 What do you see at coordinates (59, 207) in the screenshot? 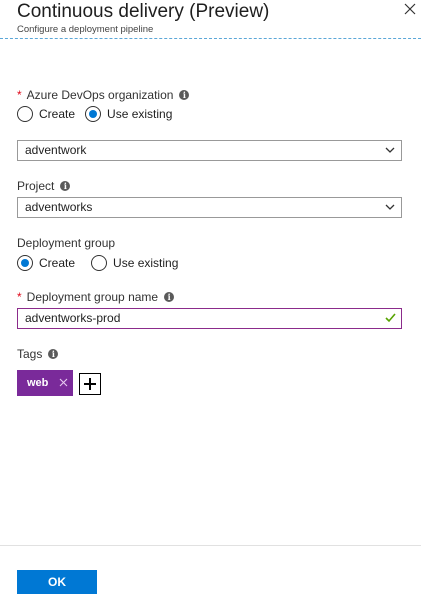
I see `project-value: adventworks` at bounding box center [59, 207].